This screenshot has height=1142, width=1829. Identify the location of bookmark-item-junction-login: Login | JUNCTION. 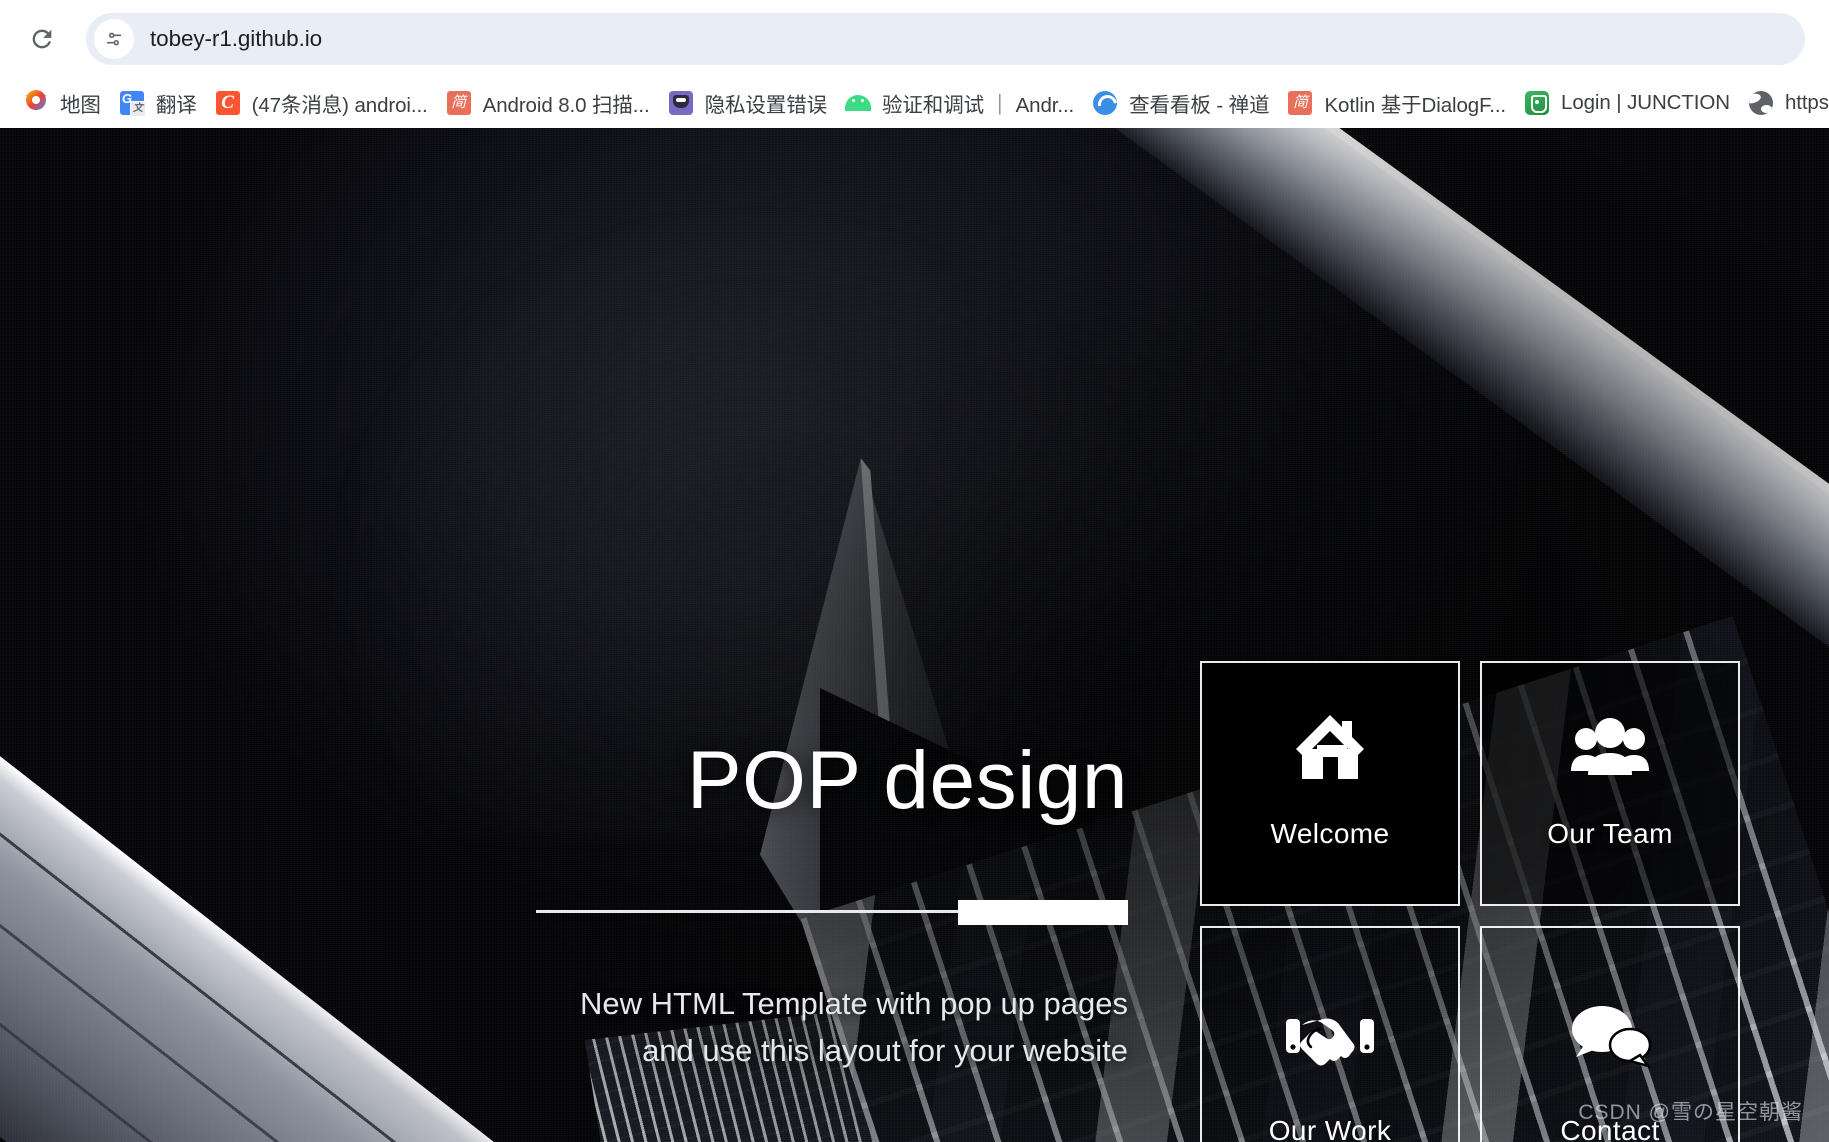
(1627, 103).